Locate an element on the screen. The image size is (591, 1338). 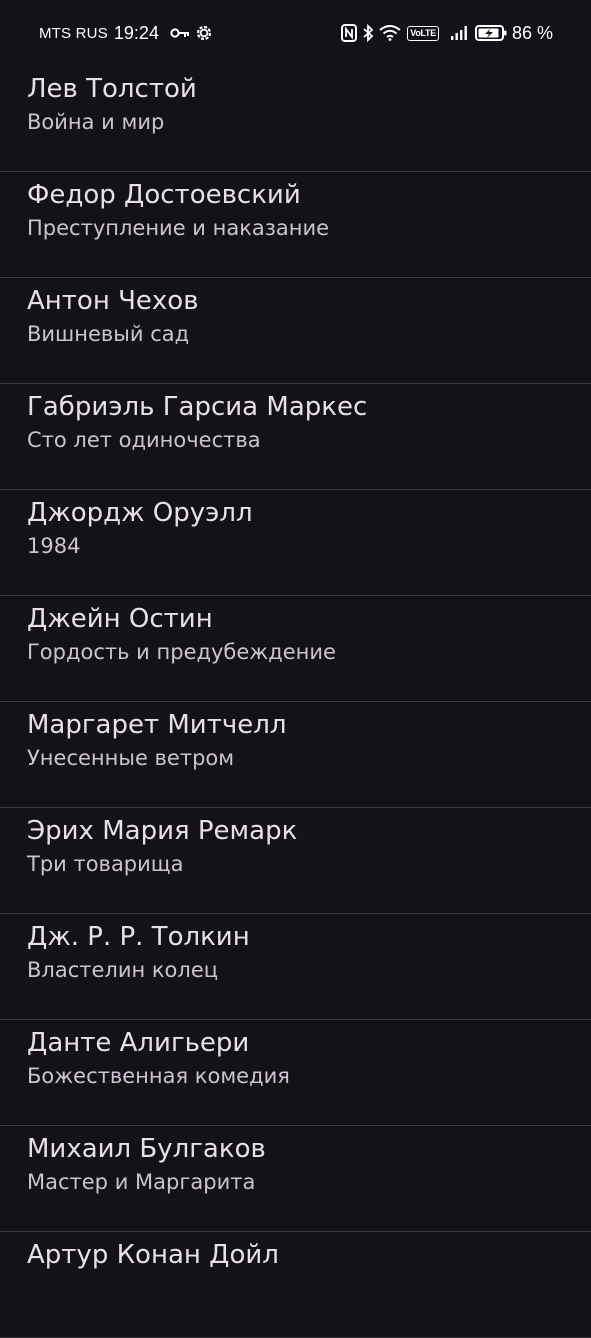
list-item: Маргарет Митчелл Унесенные ветром is located at coordinates (295, 755).